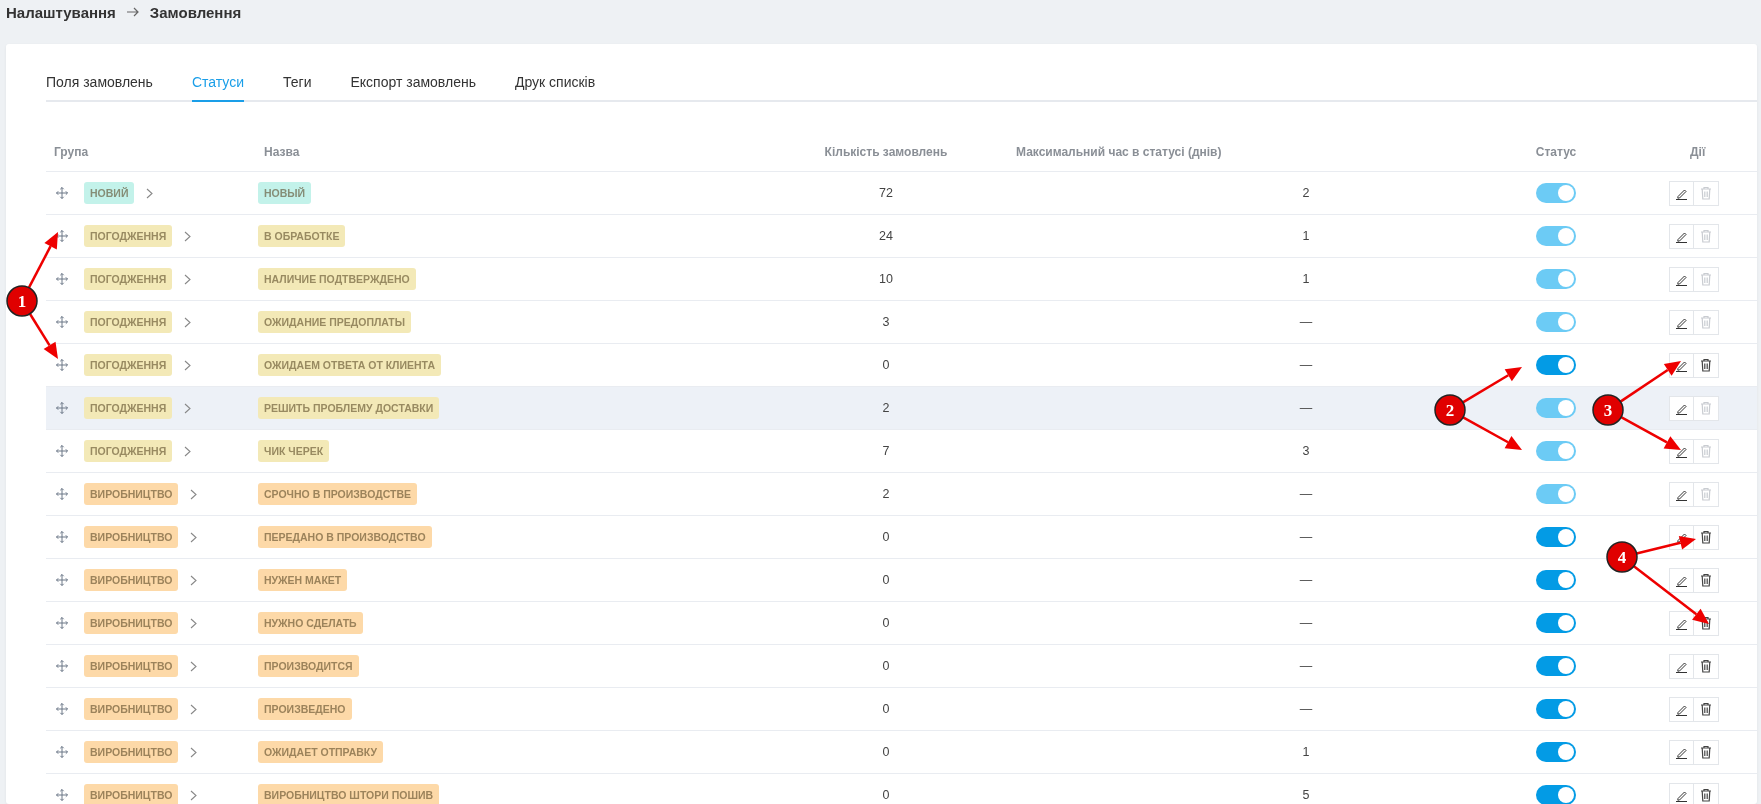 Image resolution: width=1761 pixels, height=804 pixels. I want to click on callout-badge: 2, so click(1450, 410).